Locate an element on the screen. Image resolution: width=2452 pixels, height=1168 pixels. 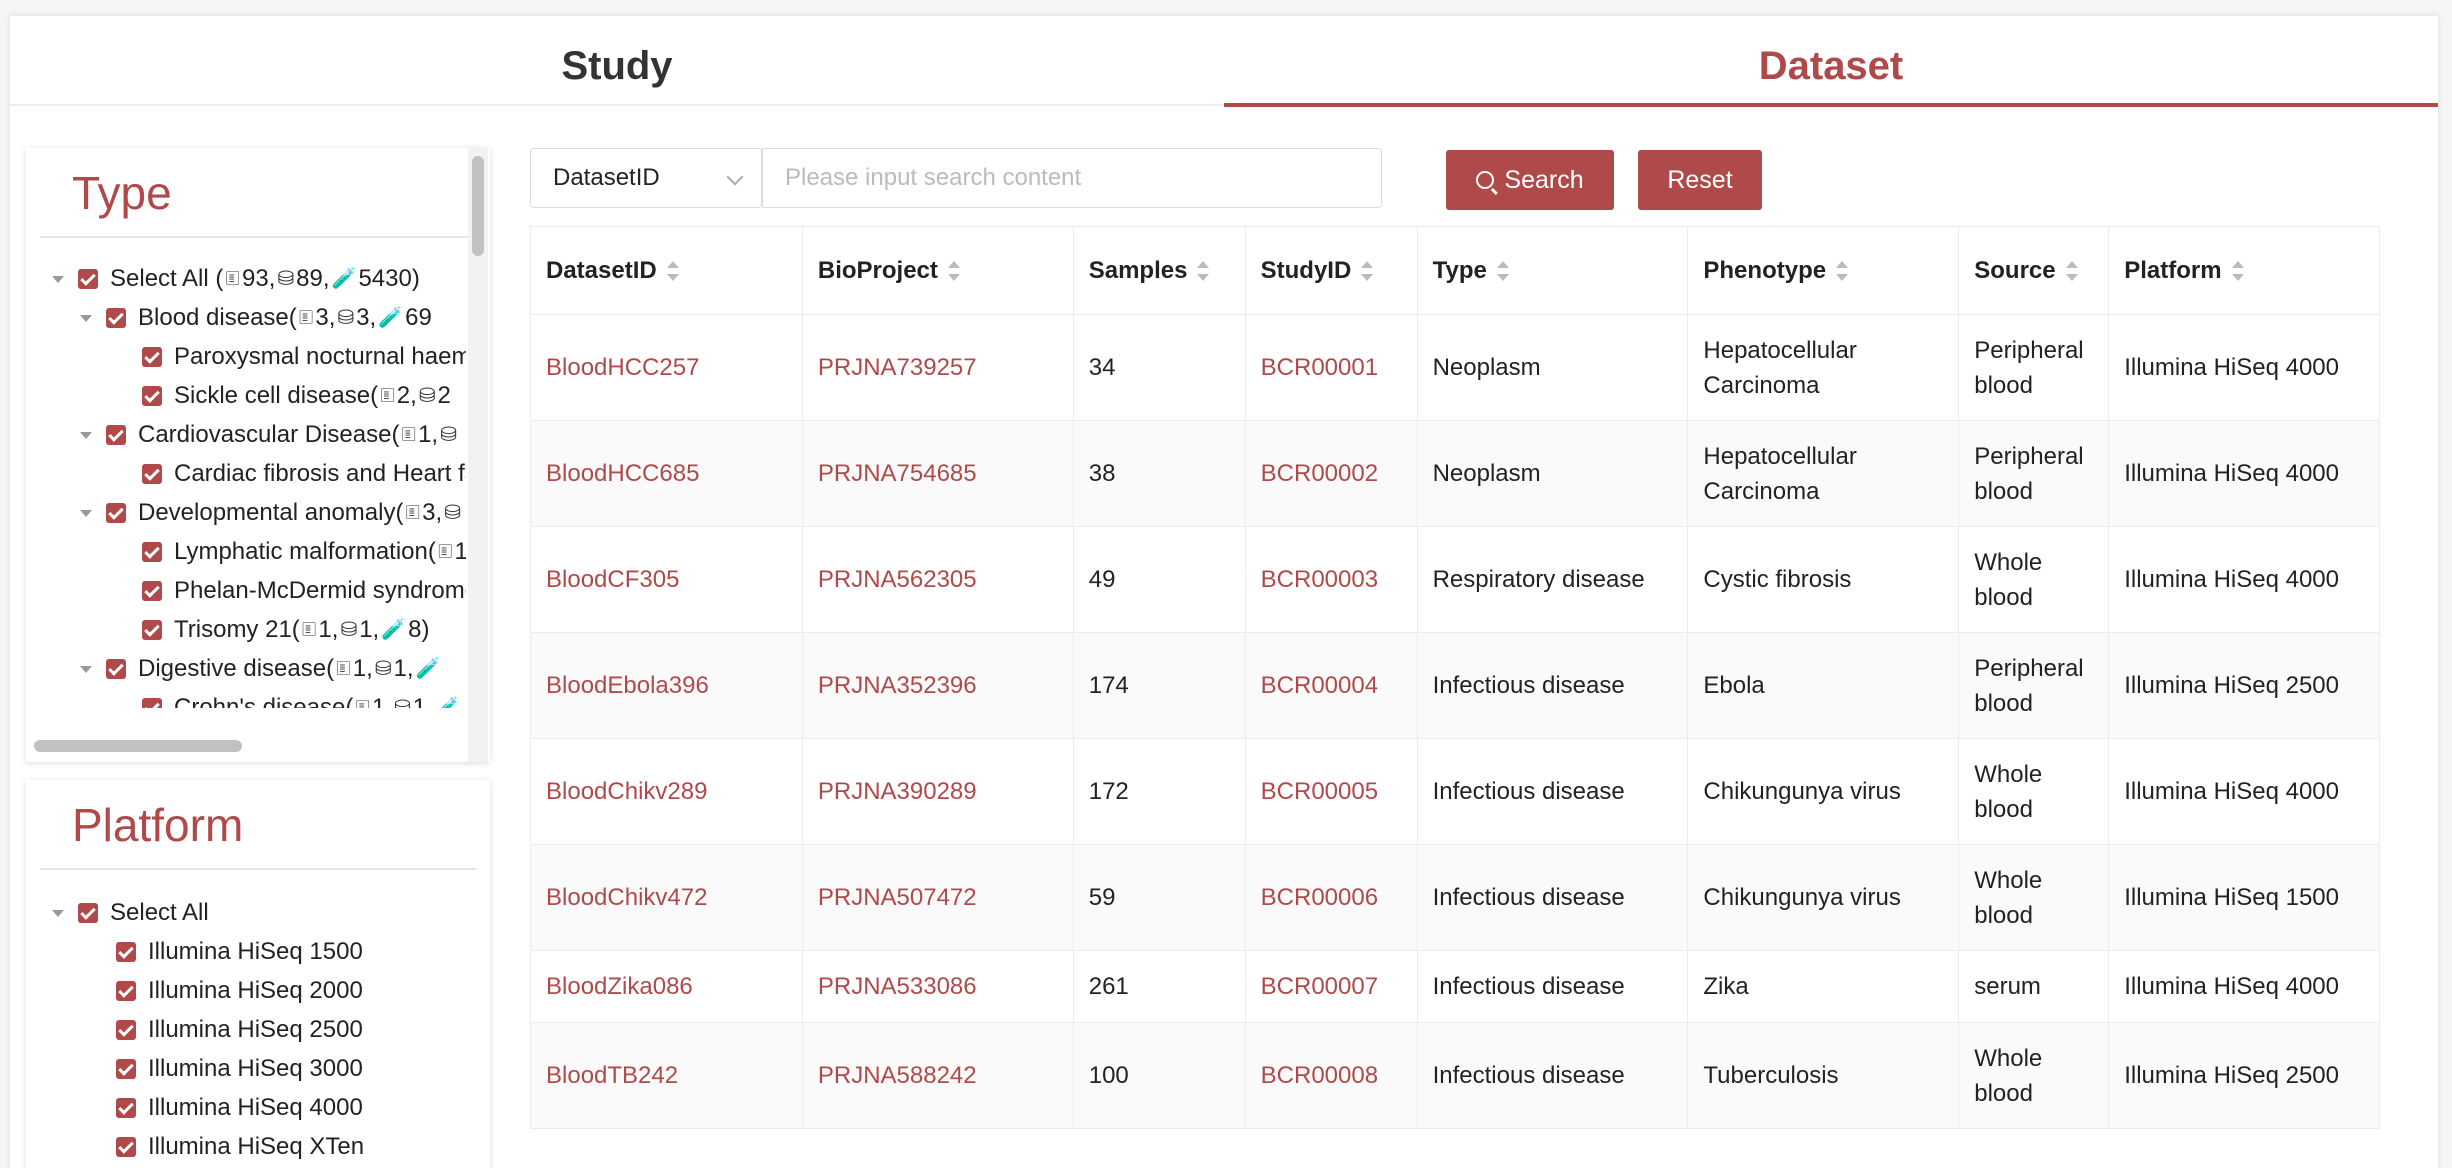
dataset-id-link: BloodZika086 is located at coordinates (619, 986).